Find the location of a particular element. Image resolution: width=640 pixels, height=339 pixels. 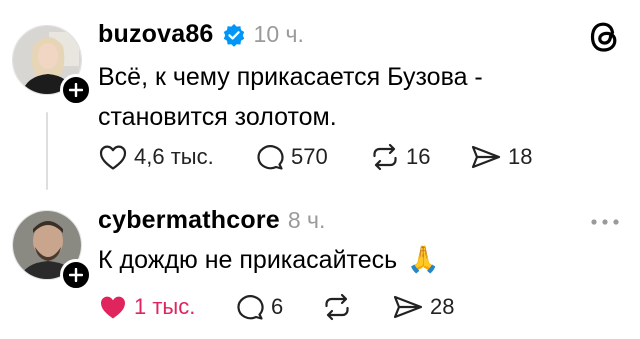

repost-count: 16 is located at coordinates (418, 156).